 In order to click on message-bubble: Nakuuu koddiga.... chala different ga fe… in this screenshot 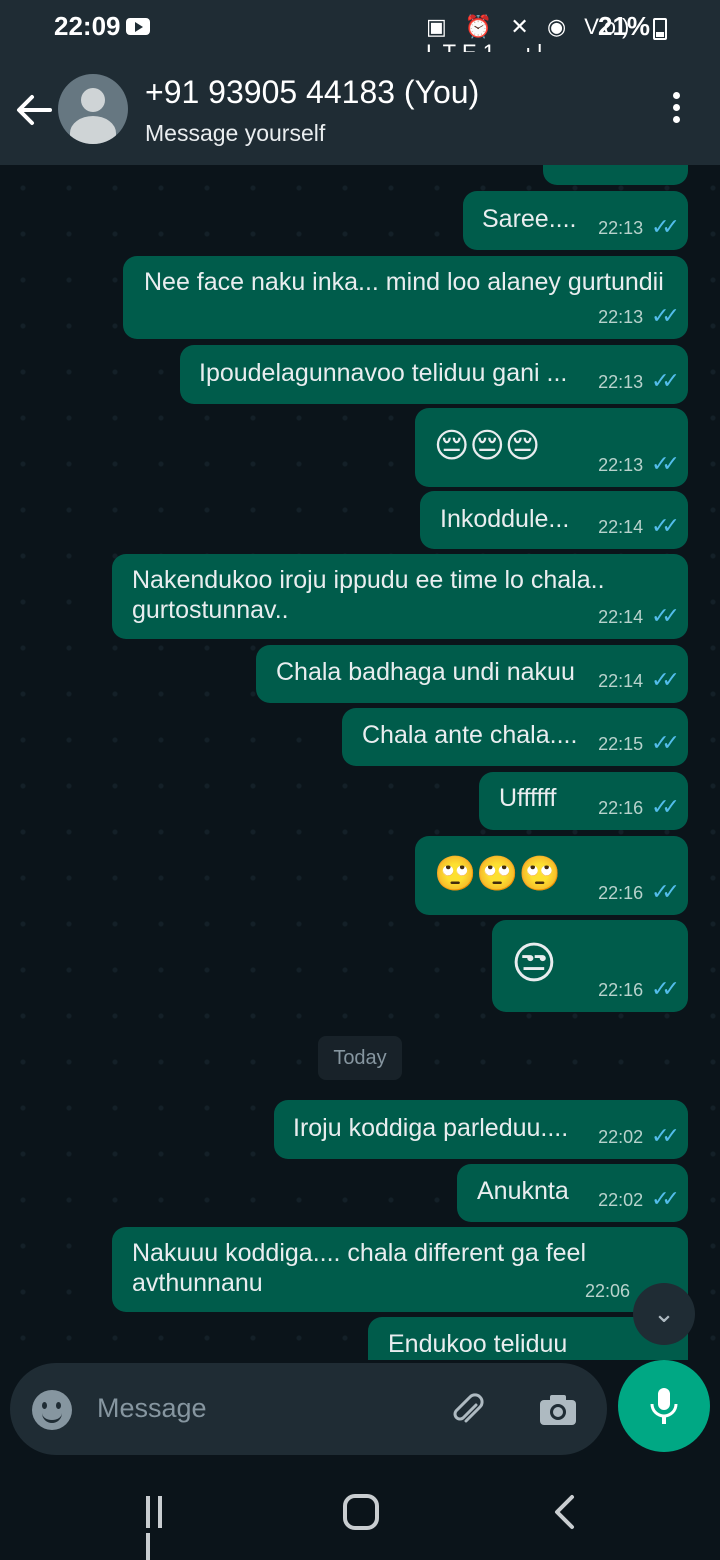, I will do `click(400, 1269)`.